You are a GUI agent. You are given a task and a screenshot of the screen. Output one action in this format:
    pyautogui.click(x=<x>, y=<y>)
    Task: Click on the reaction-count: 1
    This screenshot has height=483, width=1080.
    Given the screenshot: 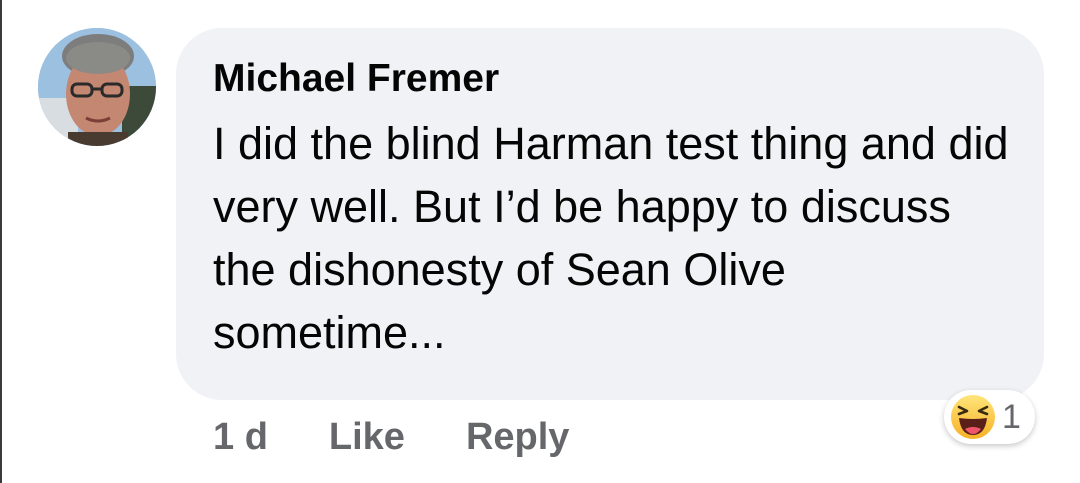 What is the action you would take?
    pyautogui.click(x=1011, y=416)
    